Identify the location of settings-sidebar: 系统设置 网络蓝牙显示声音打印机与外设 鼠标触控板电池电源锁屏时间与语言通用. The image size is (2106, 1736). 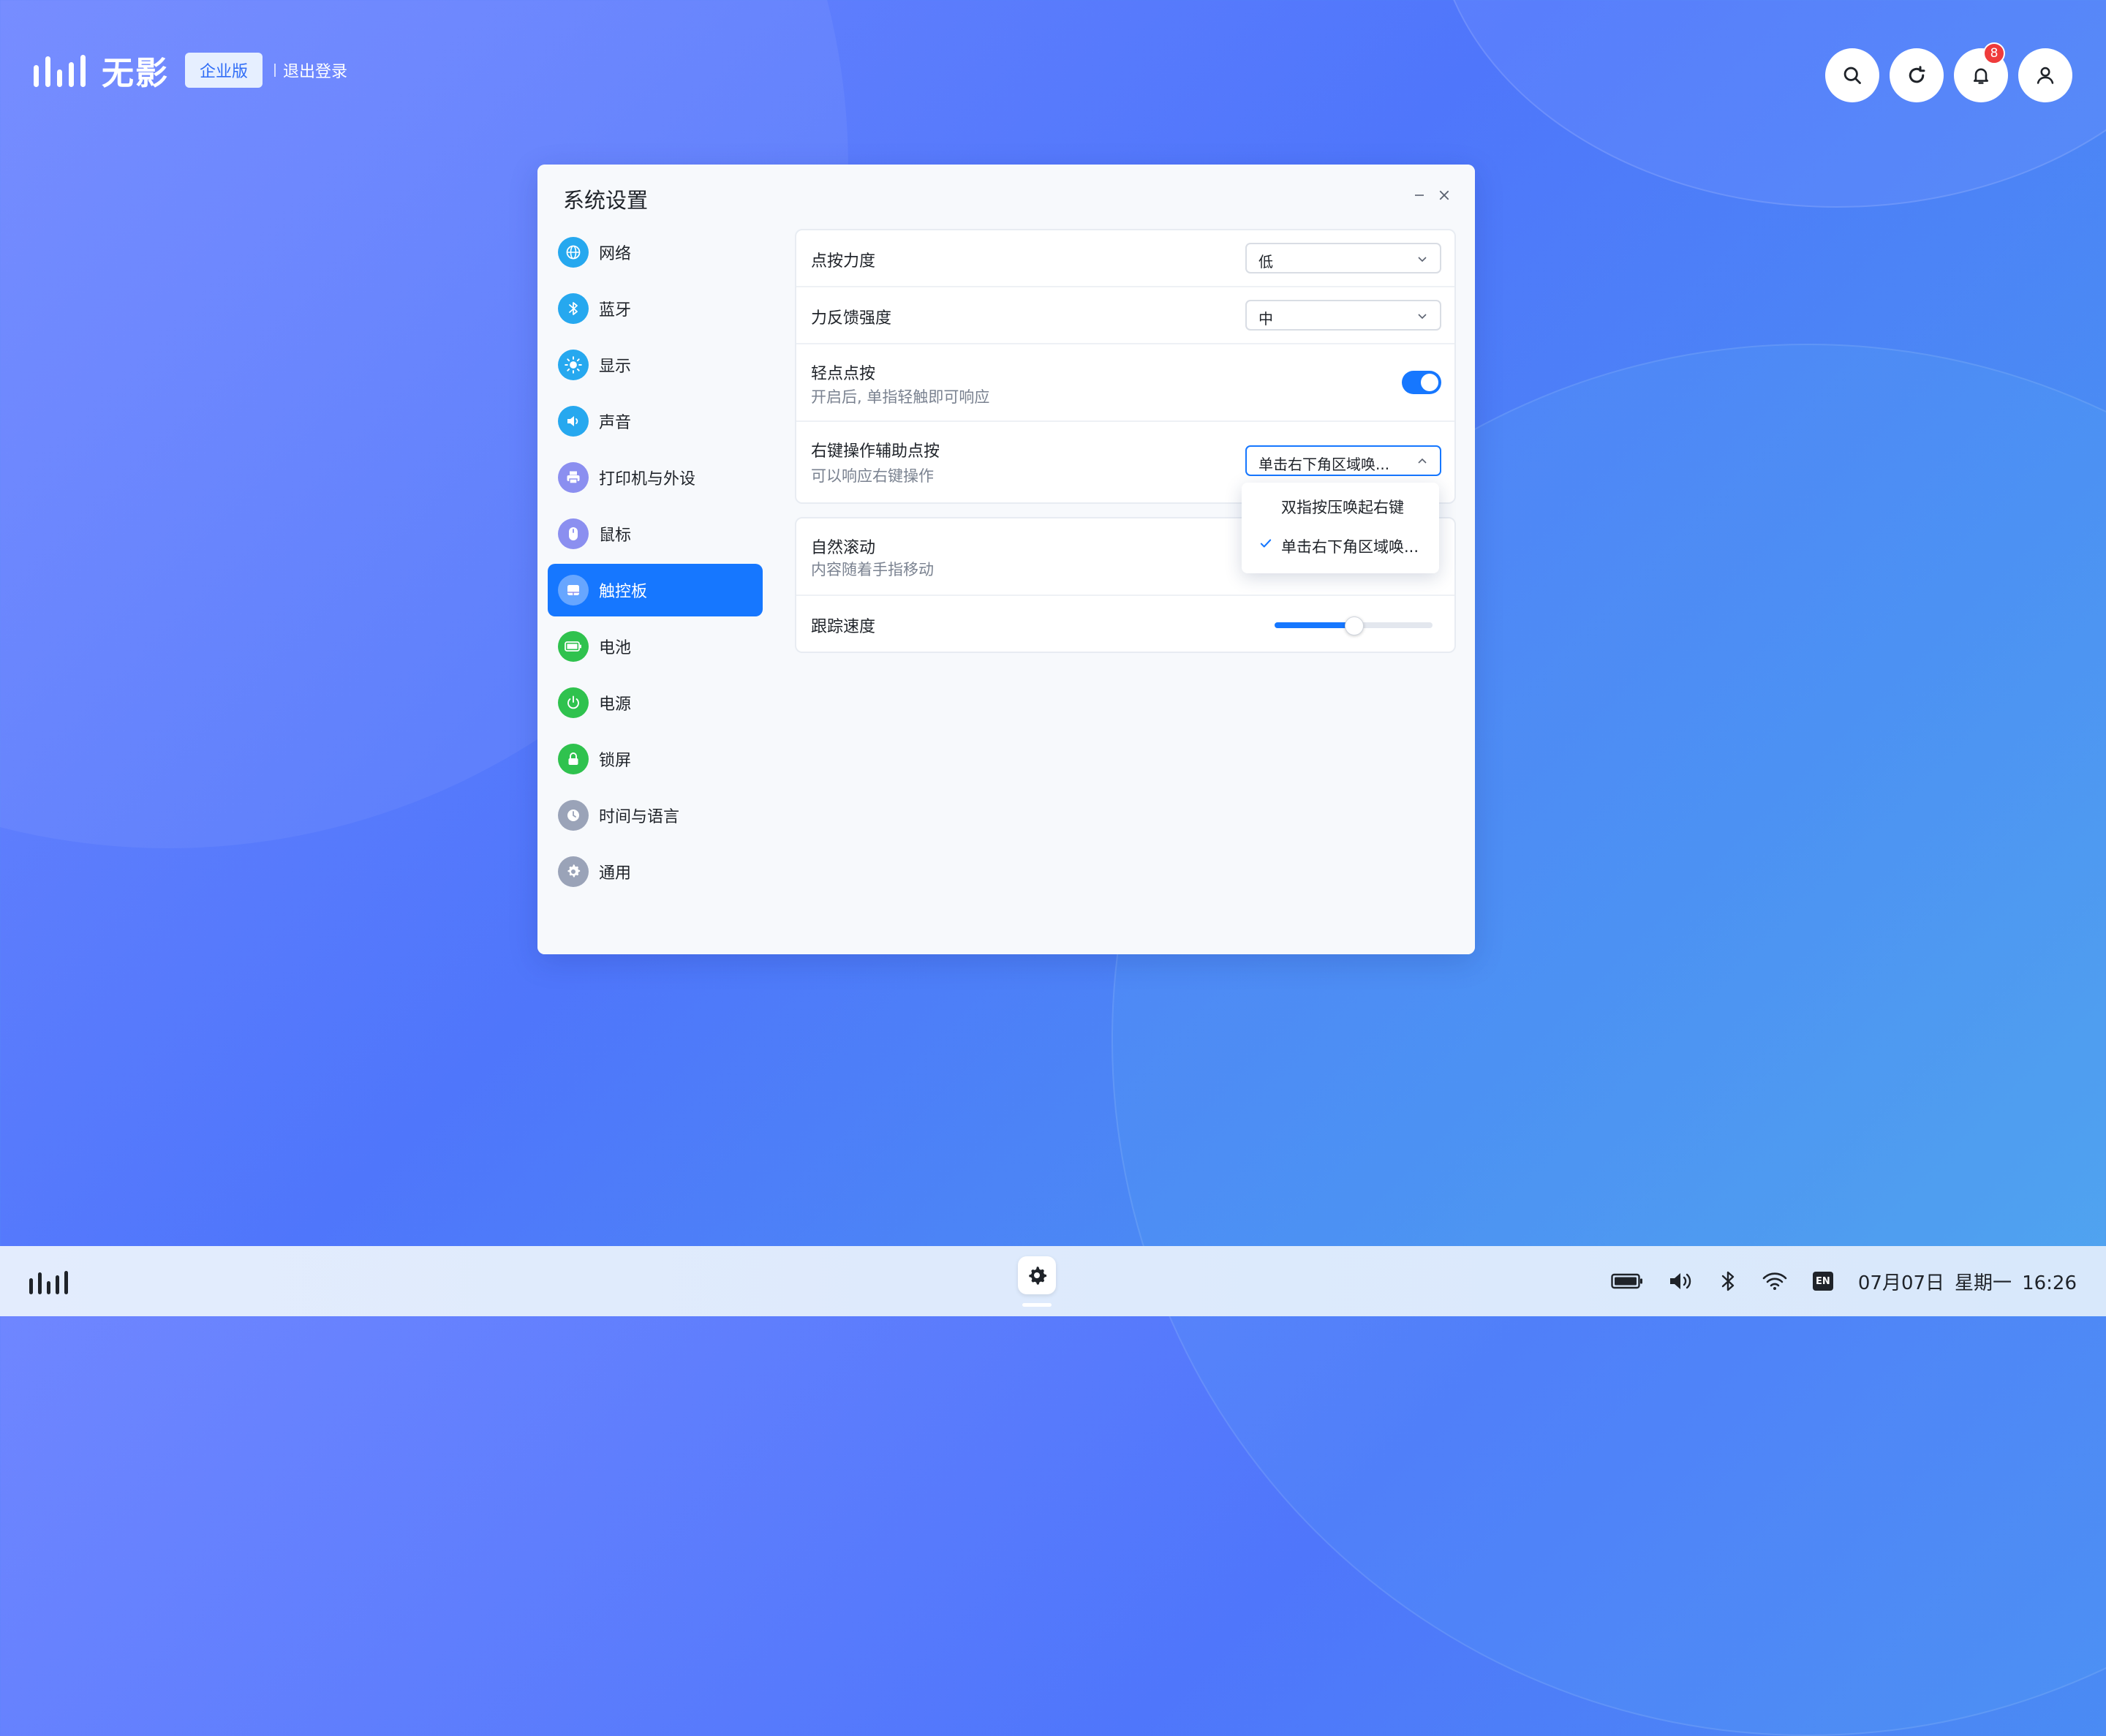
(655, 559).